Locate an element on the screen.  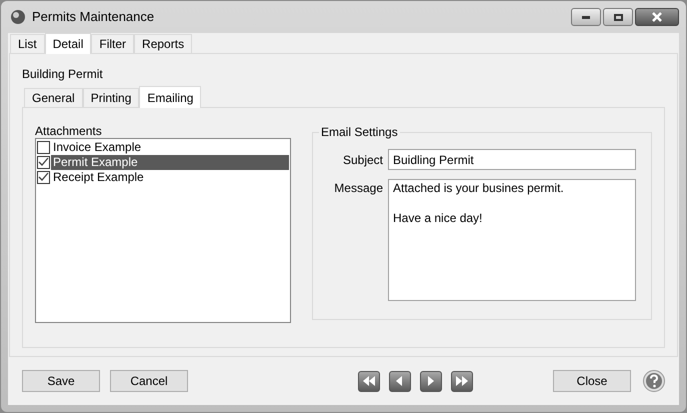
subject-field: Buidling Permit is located at coordinates (512, 159).